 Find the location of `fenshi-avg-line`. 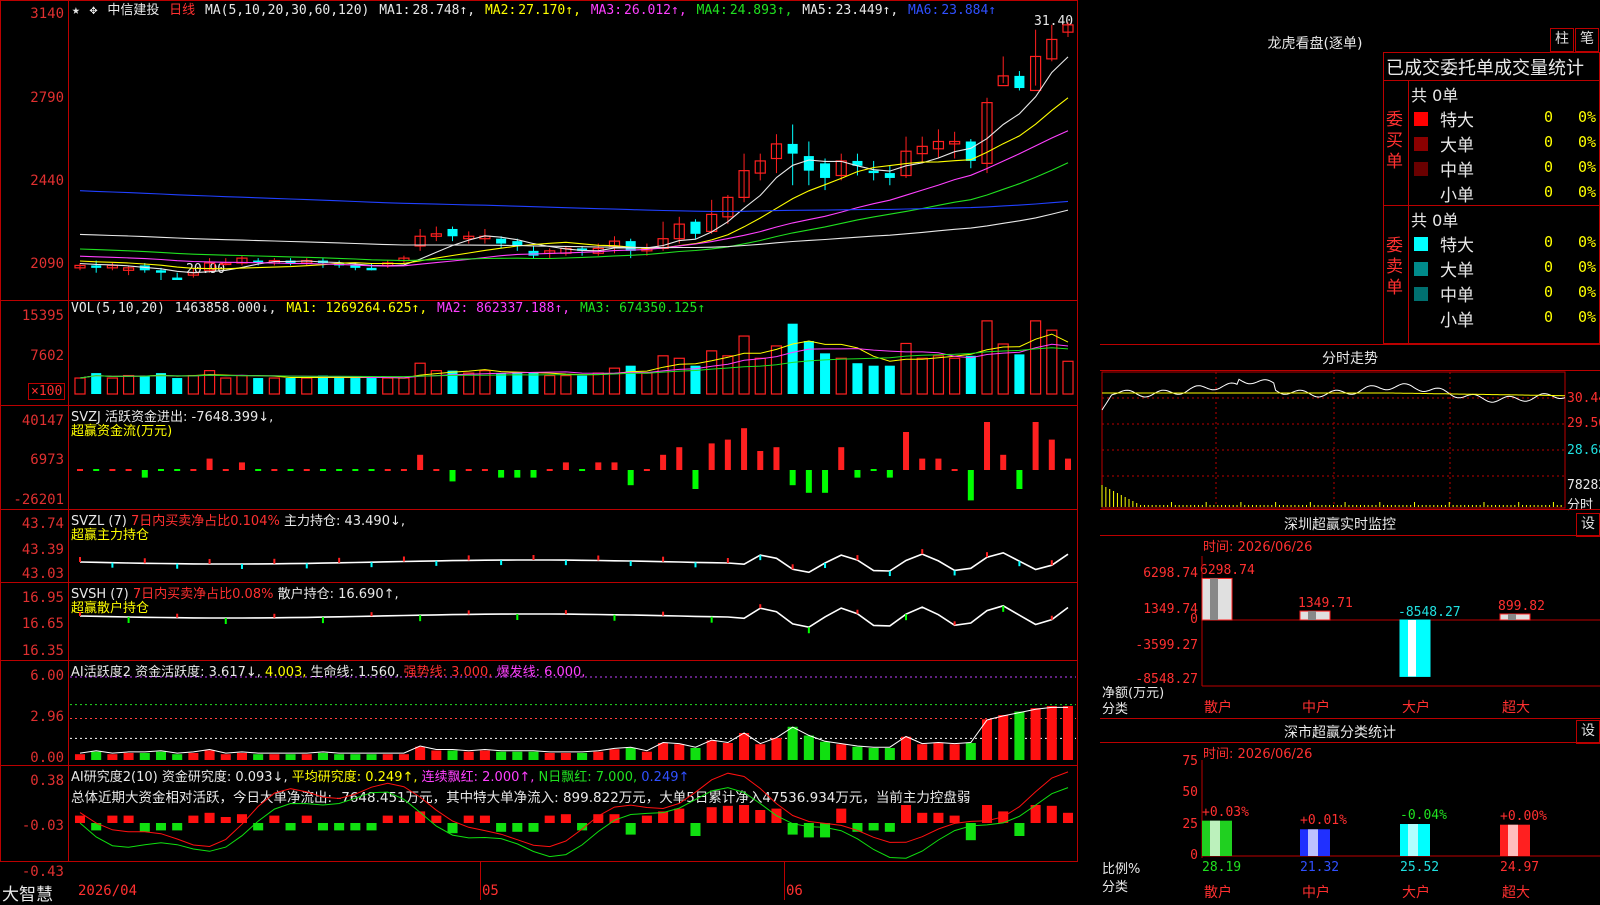

fenshi-avg-line is located at coordinates (1333, 394).